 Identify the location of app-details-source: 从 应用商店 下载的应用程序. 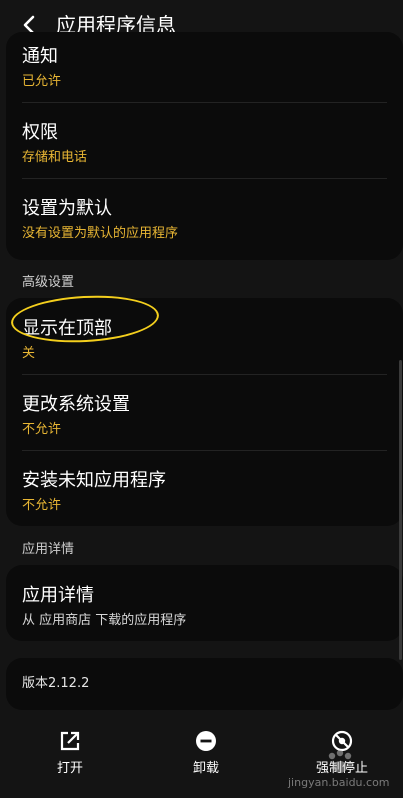
(104, 620).